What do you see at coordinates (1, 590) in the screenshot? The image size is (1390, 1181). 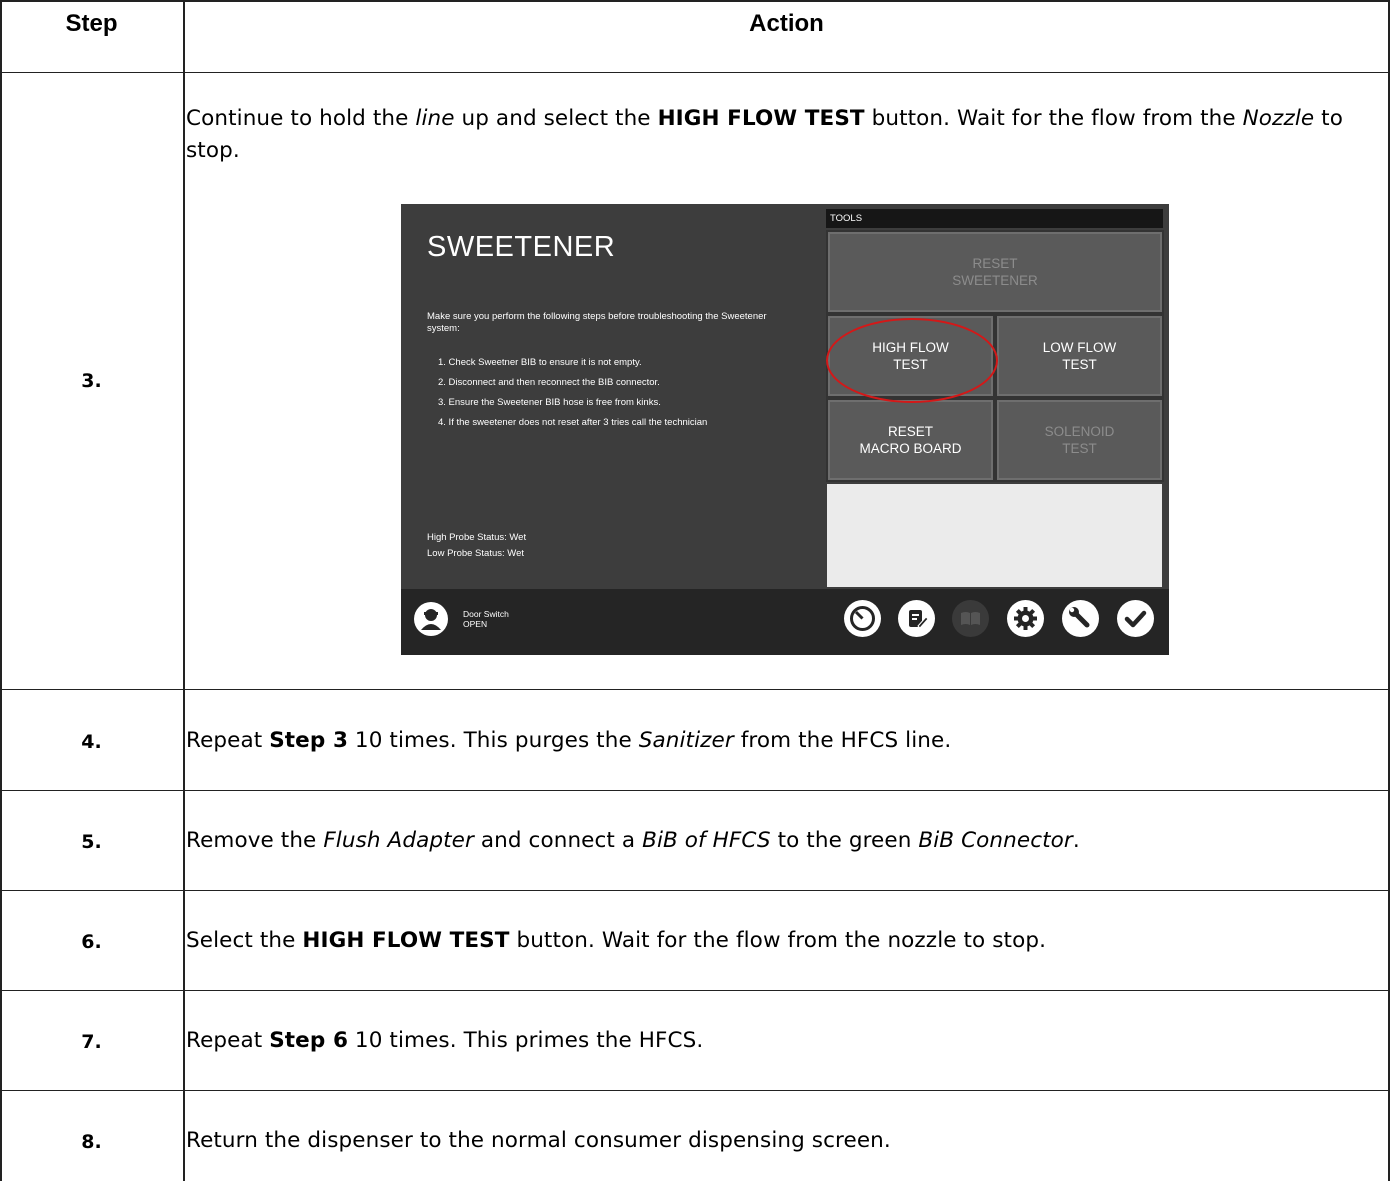 I see `table-border-left` at bounding box center [1, 590].